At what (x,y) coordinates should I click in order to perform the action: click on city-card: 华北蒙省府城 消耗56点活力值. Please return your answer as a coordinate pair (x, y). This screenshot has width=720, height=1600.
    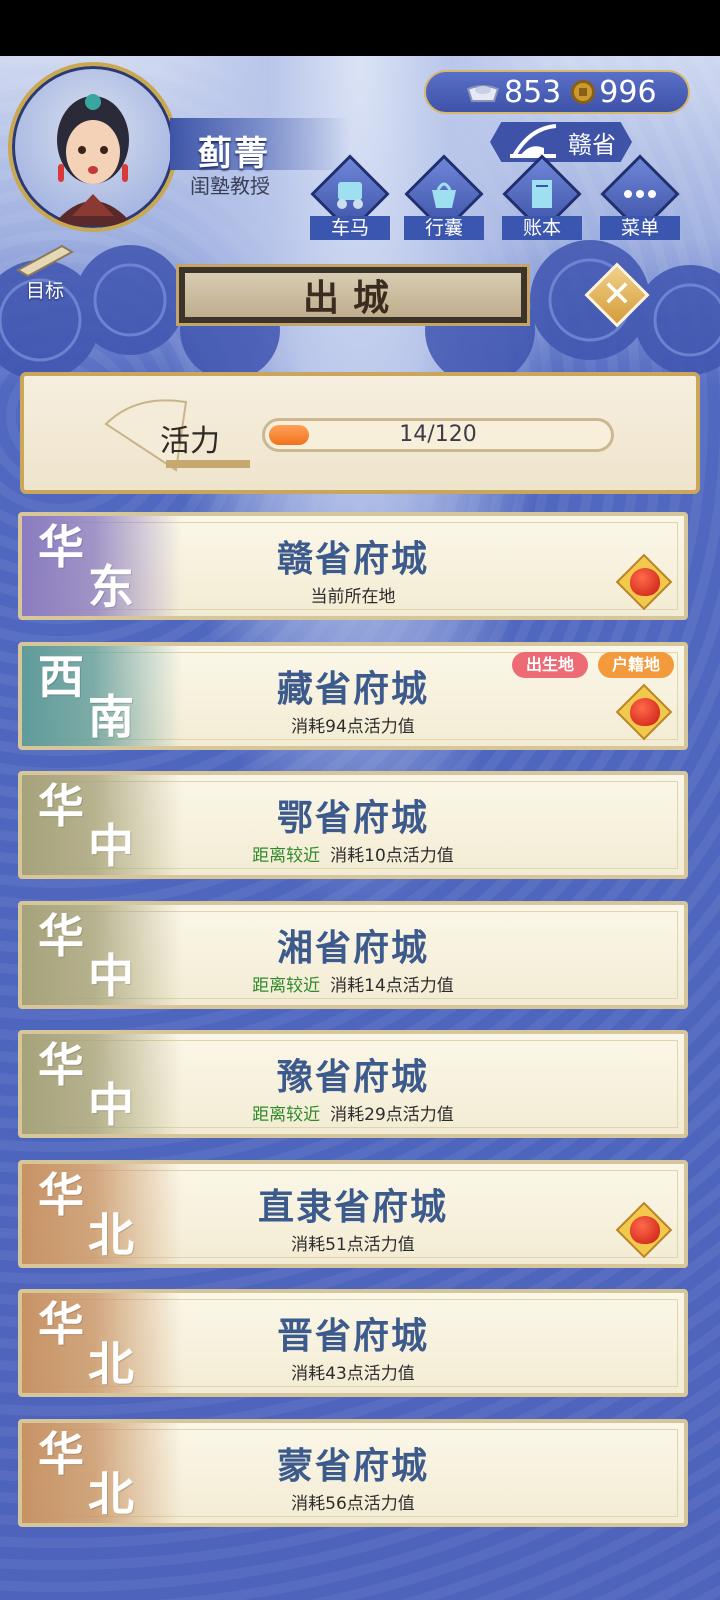
    Looking at the image, I should click on (353, 1473).